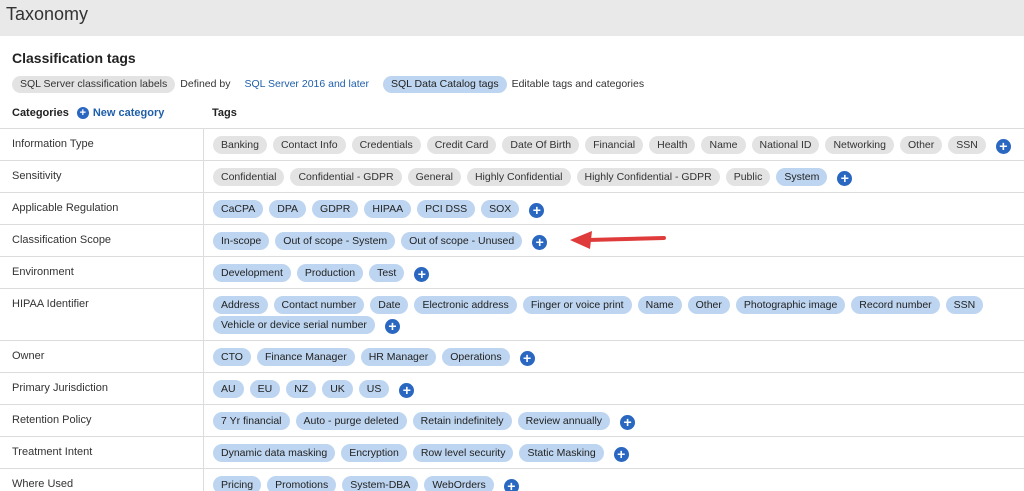 This screenshot has height=491, width=1024. Describe the element at coordinates (232, 357) in the screenshot. I see `tag-chip: CTO` at that location.